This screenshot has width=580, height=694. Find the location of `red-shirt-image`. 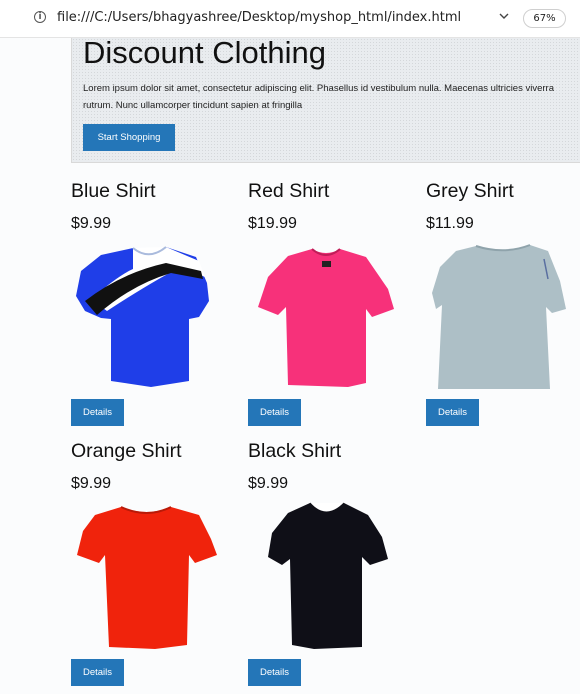

red-shirt-image is located at coordinates (326, 317).